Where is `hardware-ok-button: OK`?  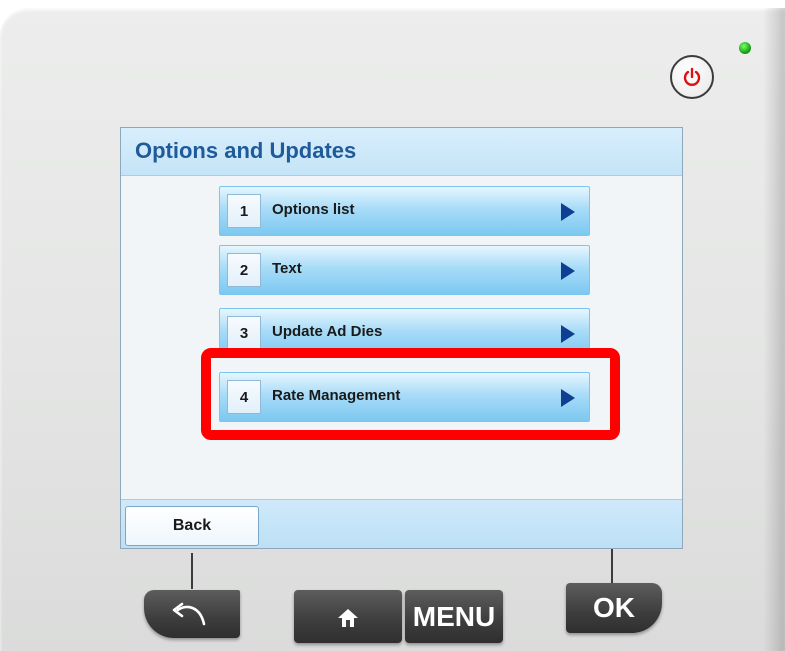 hardware-ok-button: OK is located at coordinates (614, 608).